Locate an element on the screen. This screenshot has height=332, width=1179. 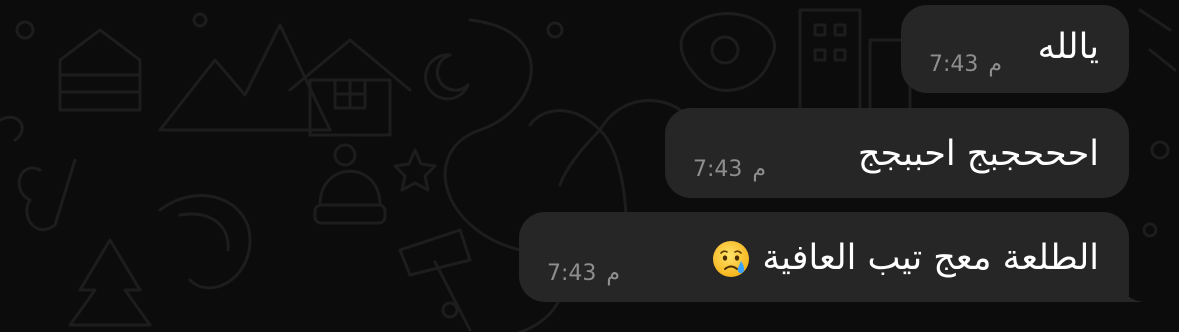
message-text: احححجبج احببجج is located at coordinates (978, 154).